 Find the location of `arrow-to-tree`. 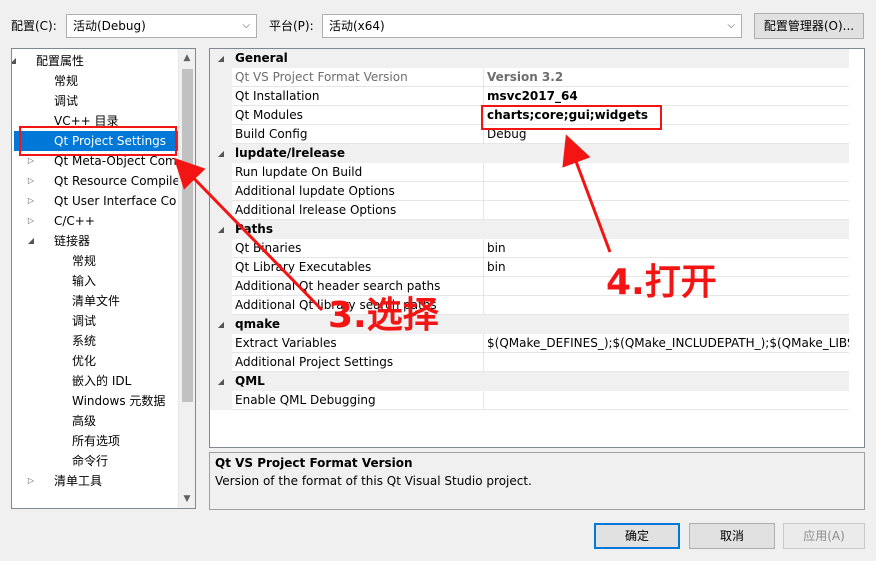

arrow-to-tree is located at coordinates (248, 234).